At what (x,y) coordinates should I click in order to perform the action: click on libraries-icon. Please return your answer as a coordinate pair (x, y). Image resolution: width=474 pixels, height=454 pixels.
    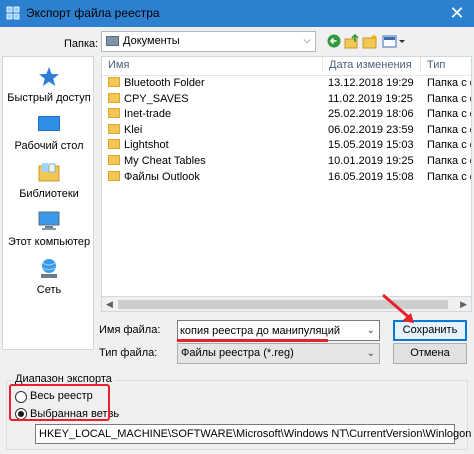
    Looking at the image, I should click on (49, 172).